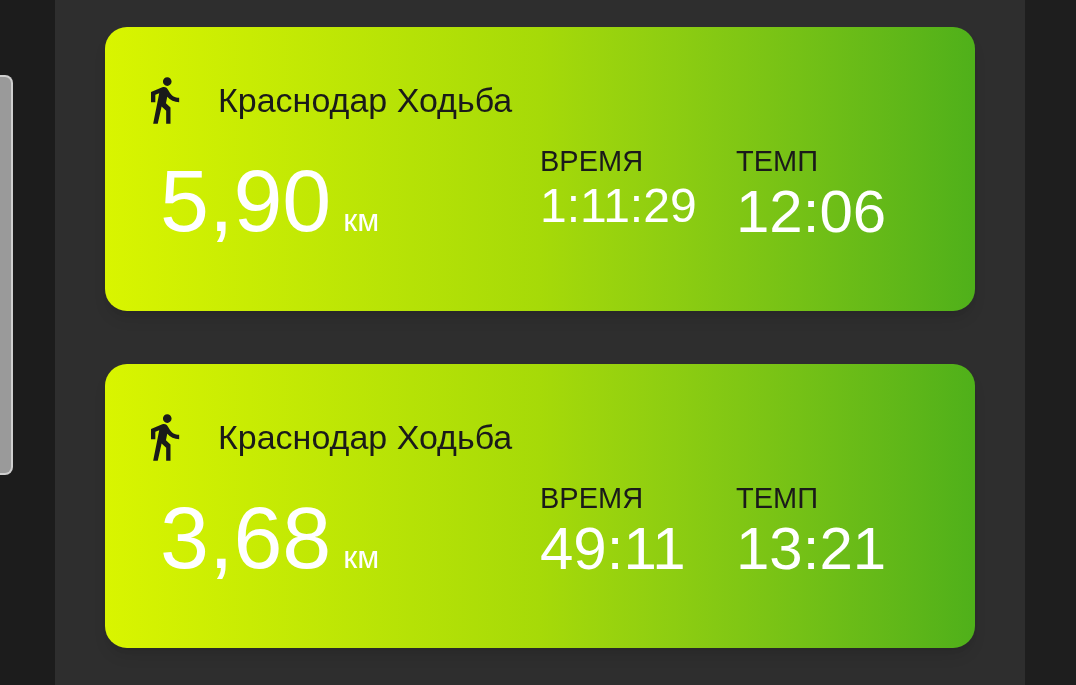  I want to click on distance-value: 3,68, so click(246, 538).